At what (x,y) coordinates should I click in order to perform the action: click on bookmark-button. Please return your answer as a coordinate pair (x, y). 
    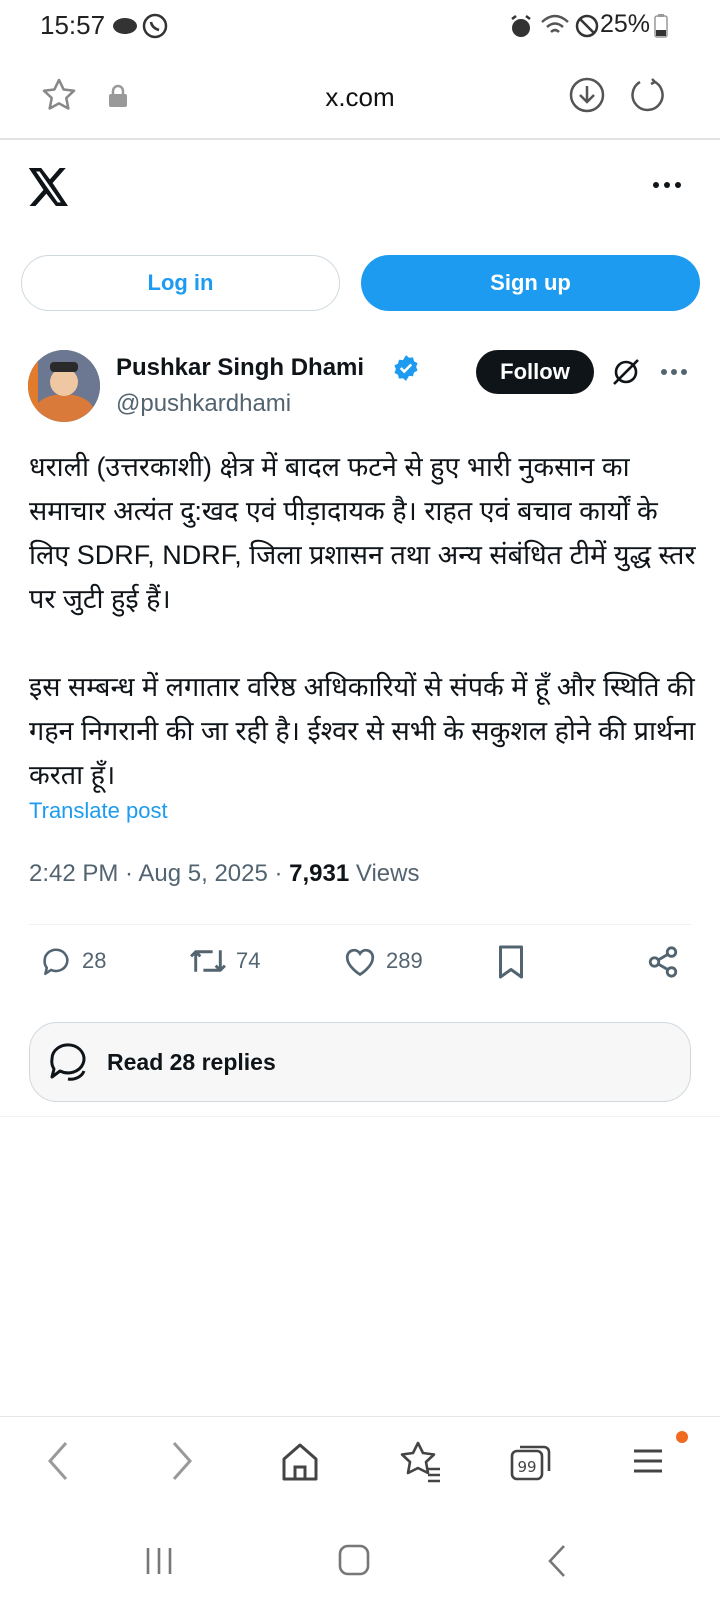
    Looking at the image, I should click on (511, 962).